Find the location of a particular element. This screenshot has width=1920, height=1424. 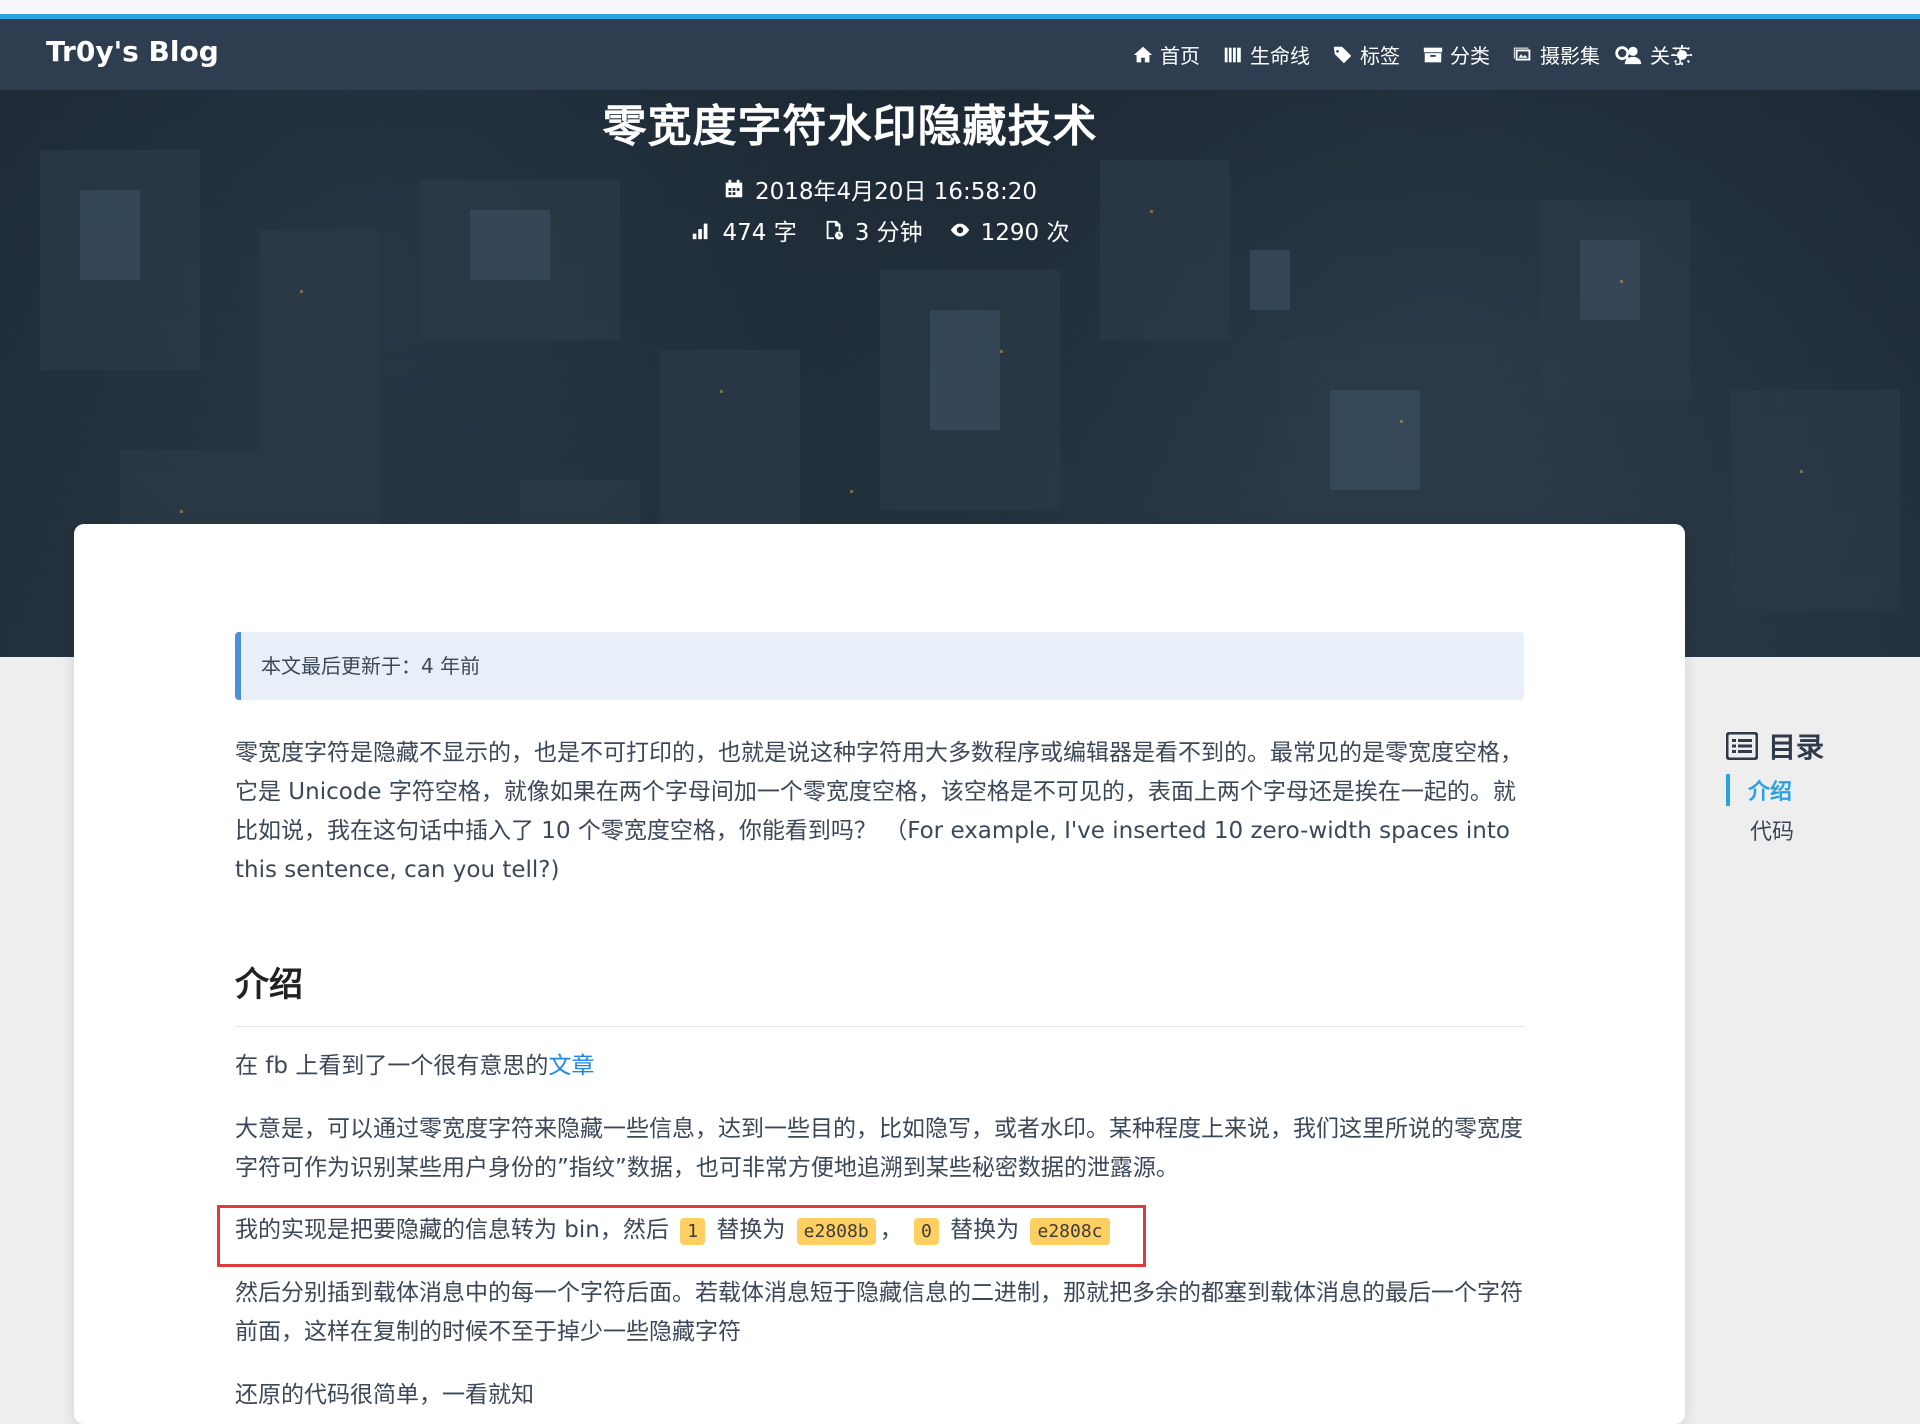

paragraph-restore: 还原的代码很简单，一看就知 is located at coordinates (384, 1395).